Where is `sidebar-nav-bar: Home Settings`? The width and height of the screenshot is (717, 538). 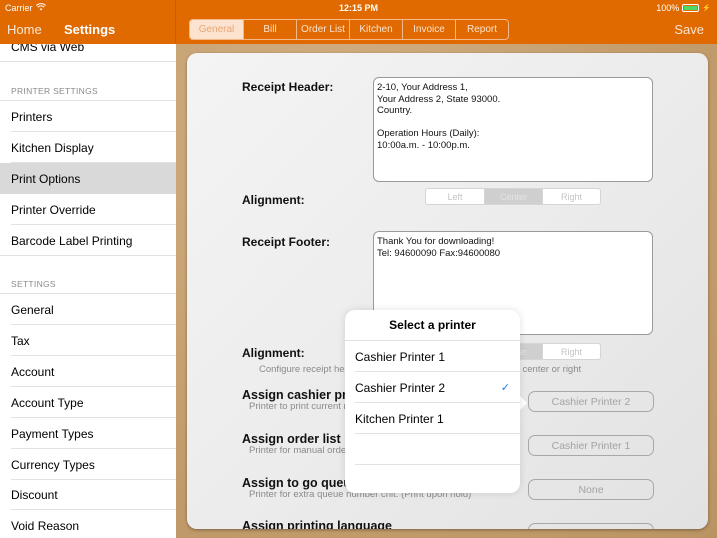 sidebar-nav-bar: Home Settings is located at coordinates (88, 30).